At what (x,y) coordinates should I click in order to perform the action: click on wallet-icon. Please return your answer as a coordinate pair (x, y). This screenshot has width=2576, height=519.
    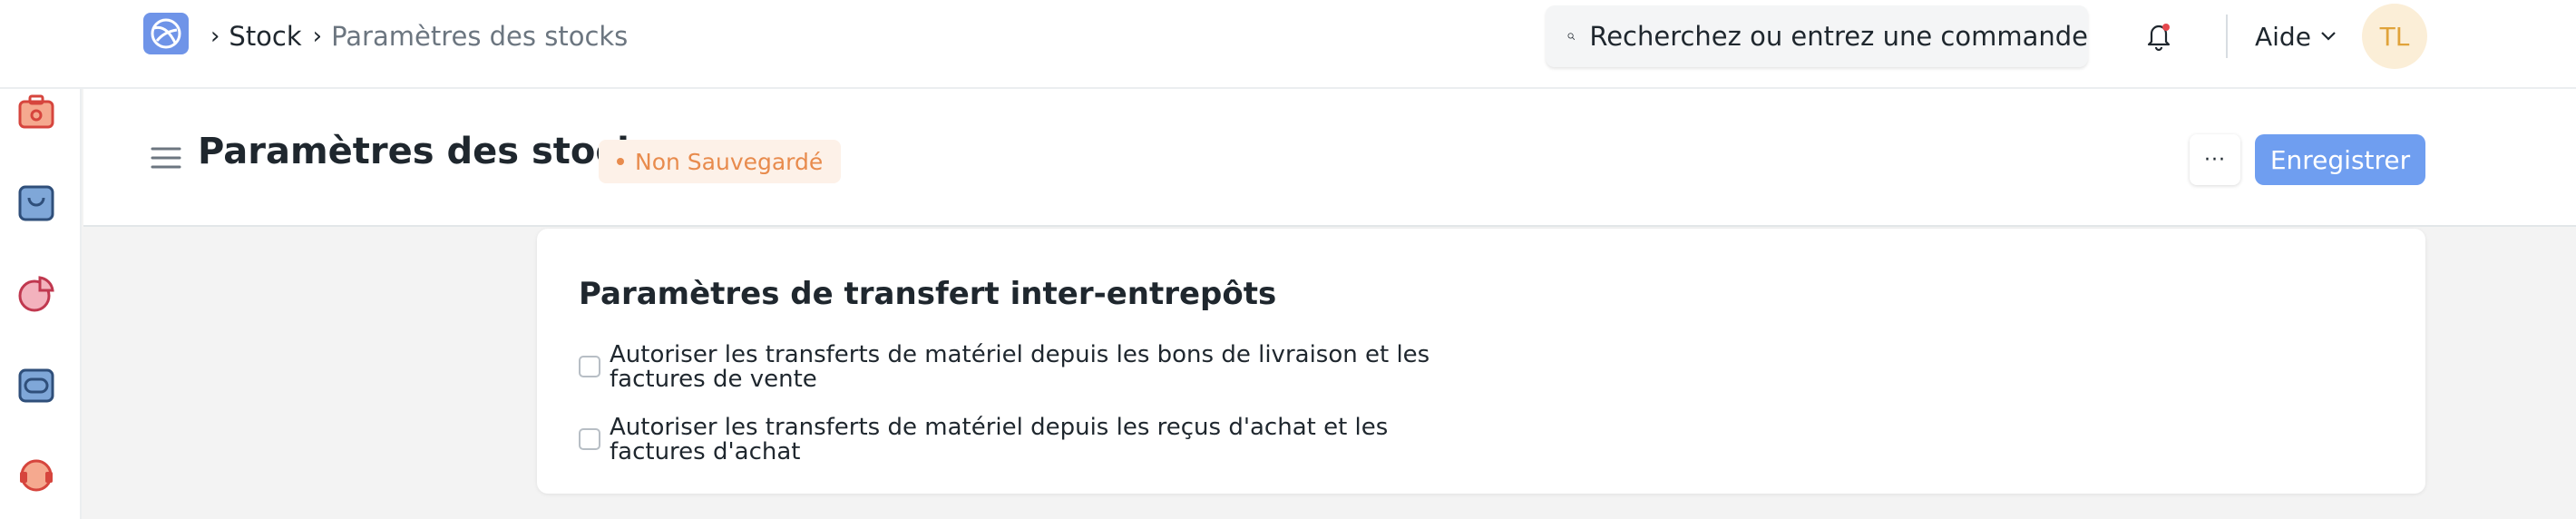
    Looking at the image, I should click on (36, 385).